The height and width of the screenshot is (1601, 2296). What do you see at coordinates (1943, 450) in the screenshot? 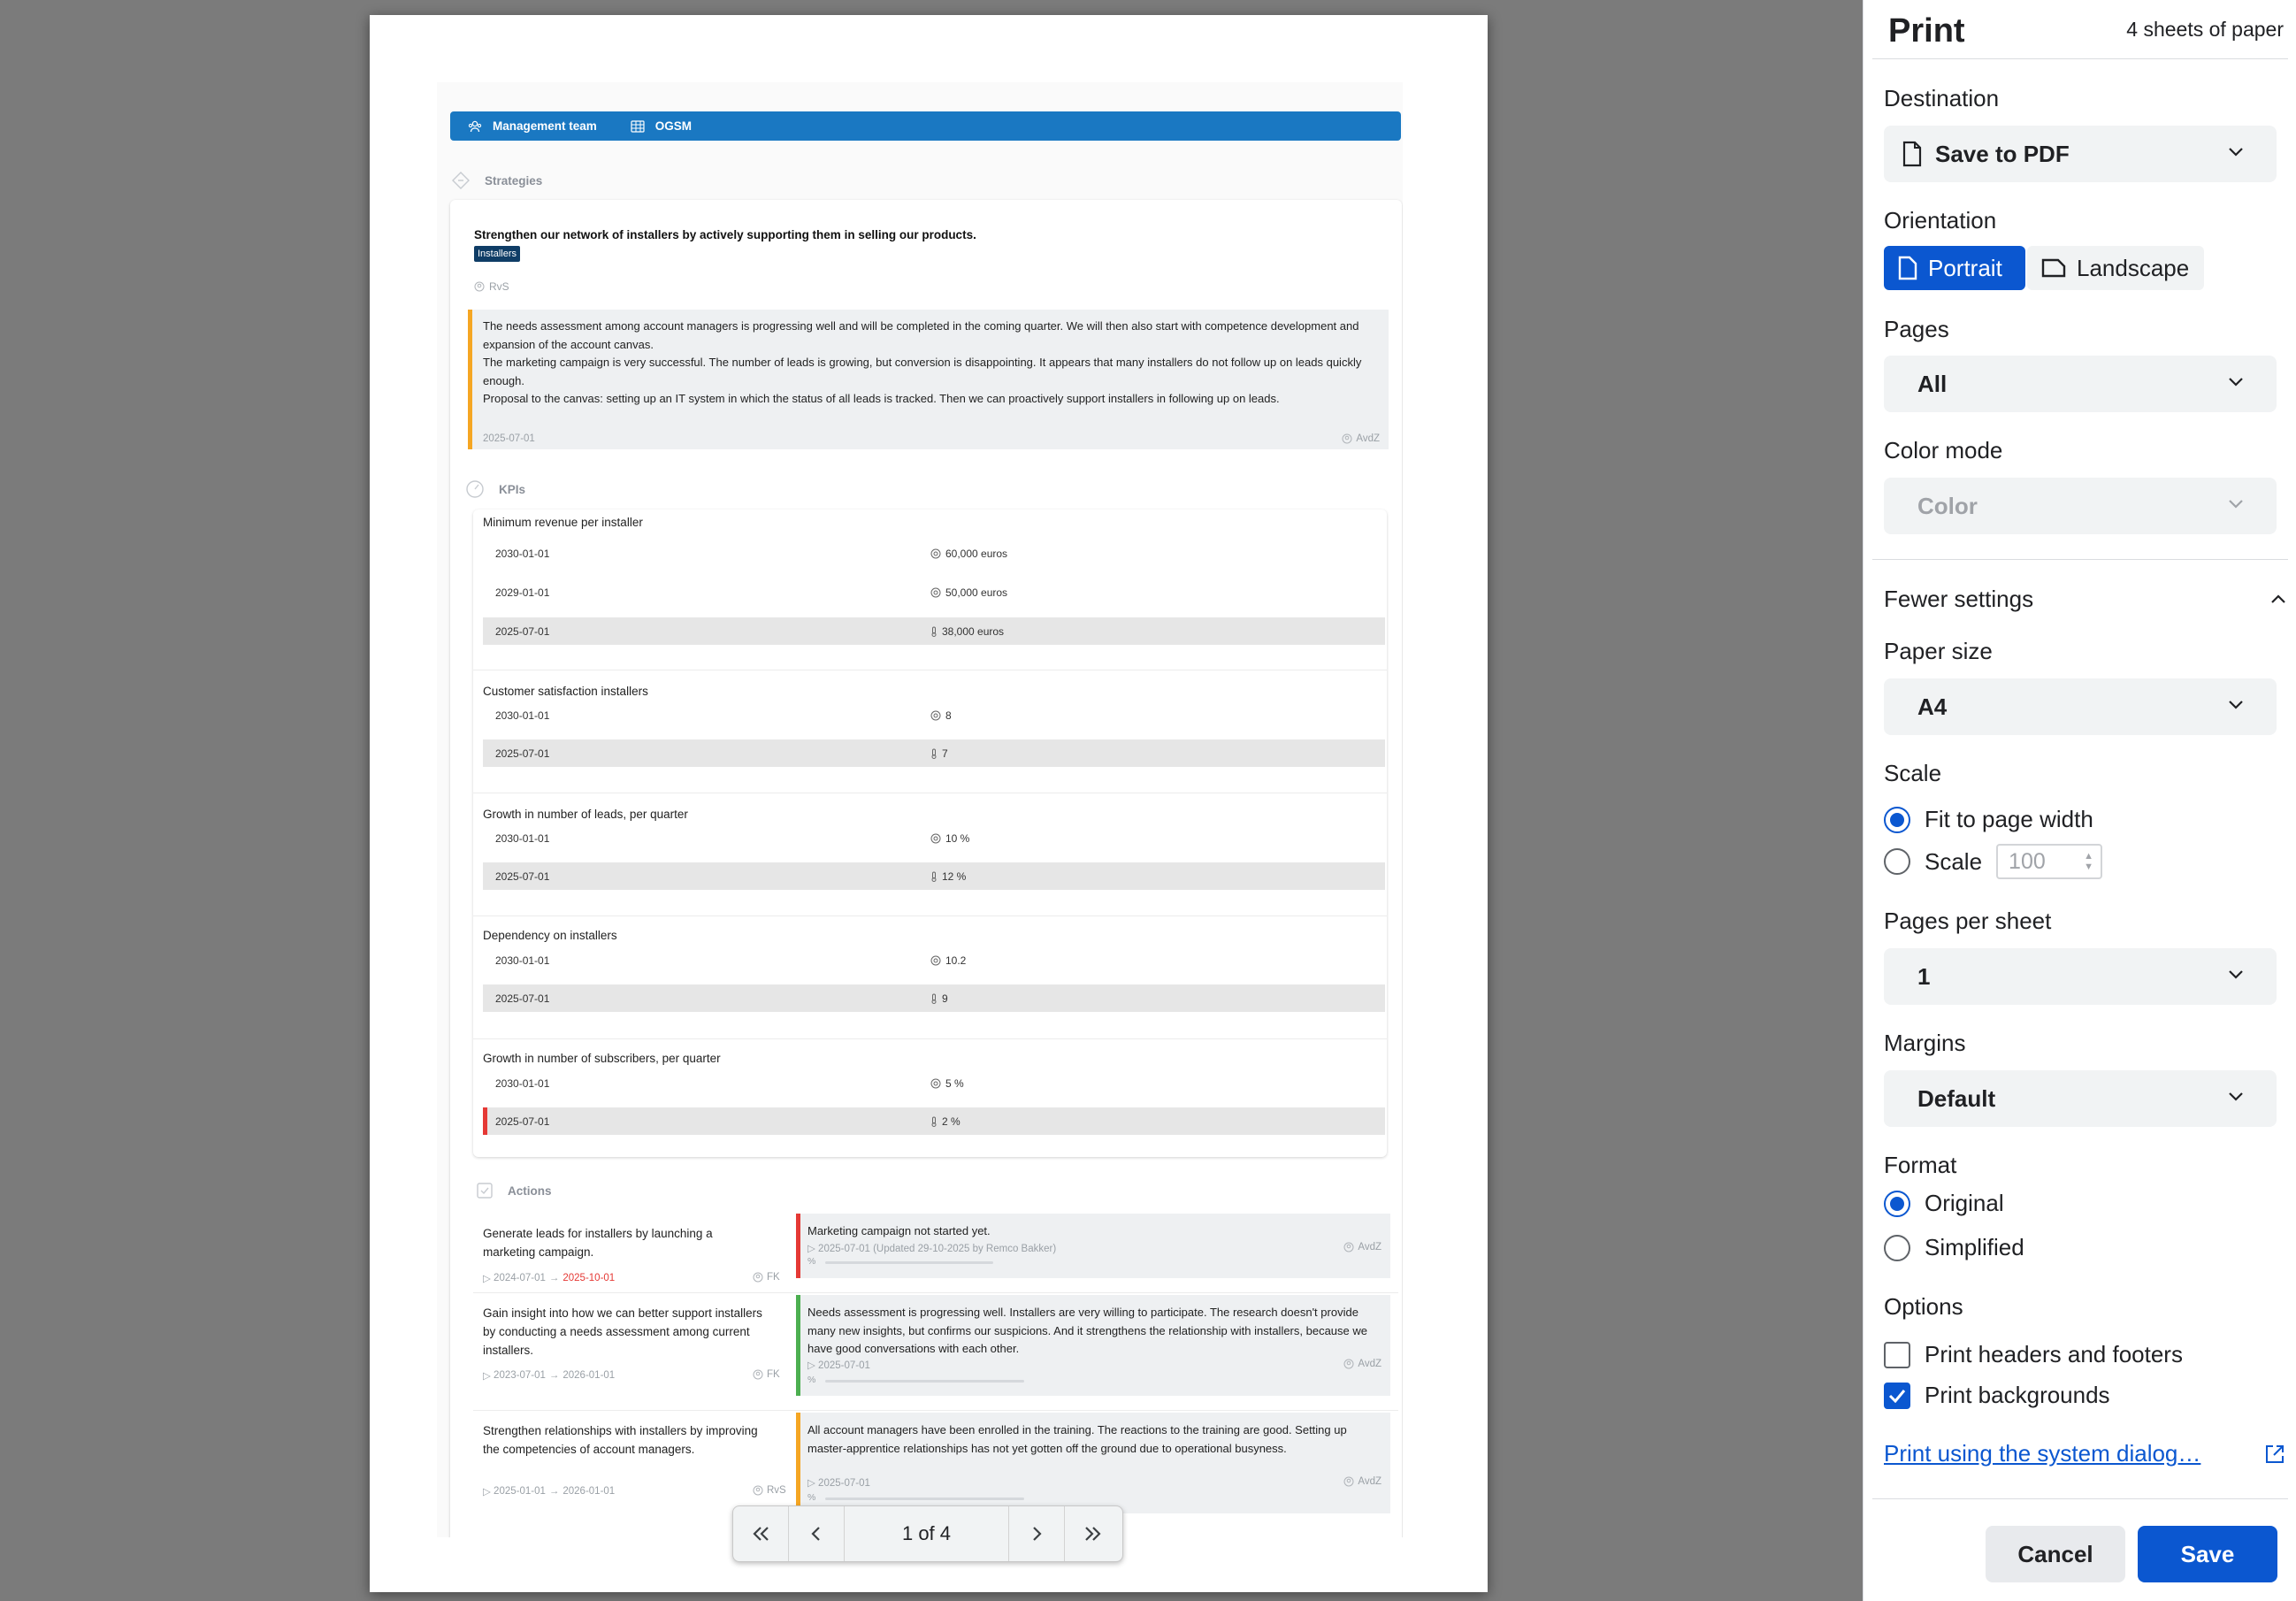
I see `color-mode-label: Color mode` at bounding box center [1943, 450].